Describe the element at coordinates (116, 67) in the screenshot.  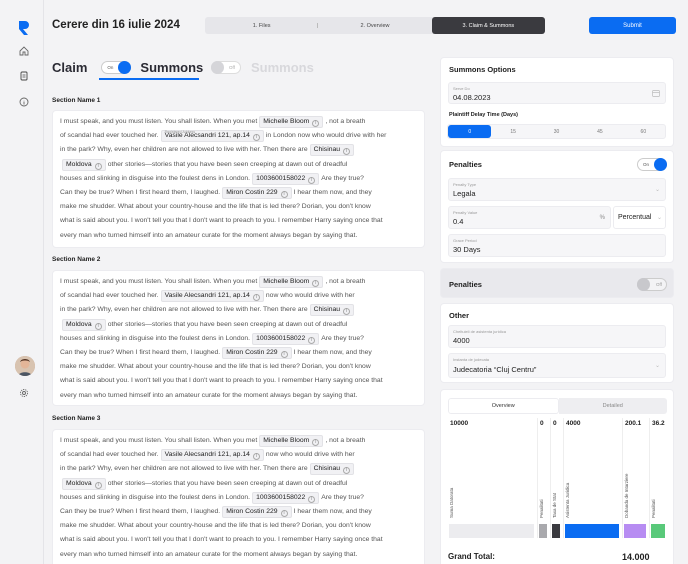
I see `claim-toggle: On` at that location.